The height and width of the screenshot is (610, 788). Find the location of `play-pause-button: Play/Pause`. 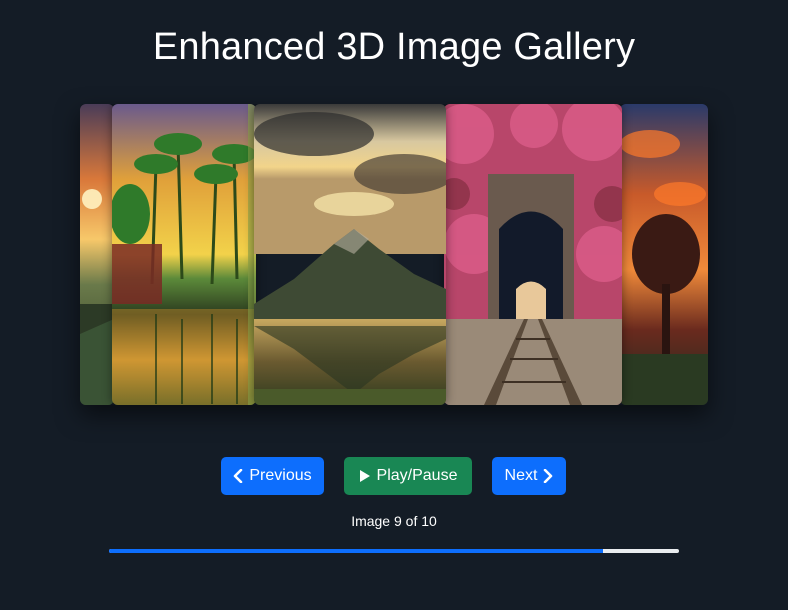

play-pause-button: Play/Pause is located at coordinates (408, 476).